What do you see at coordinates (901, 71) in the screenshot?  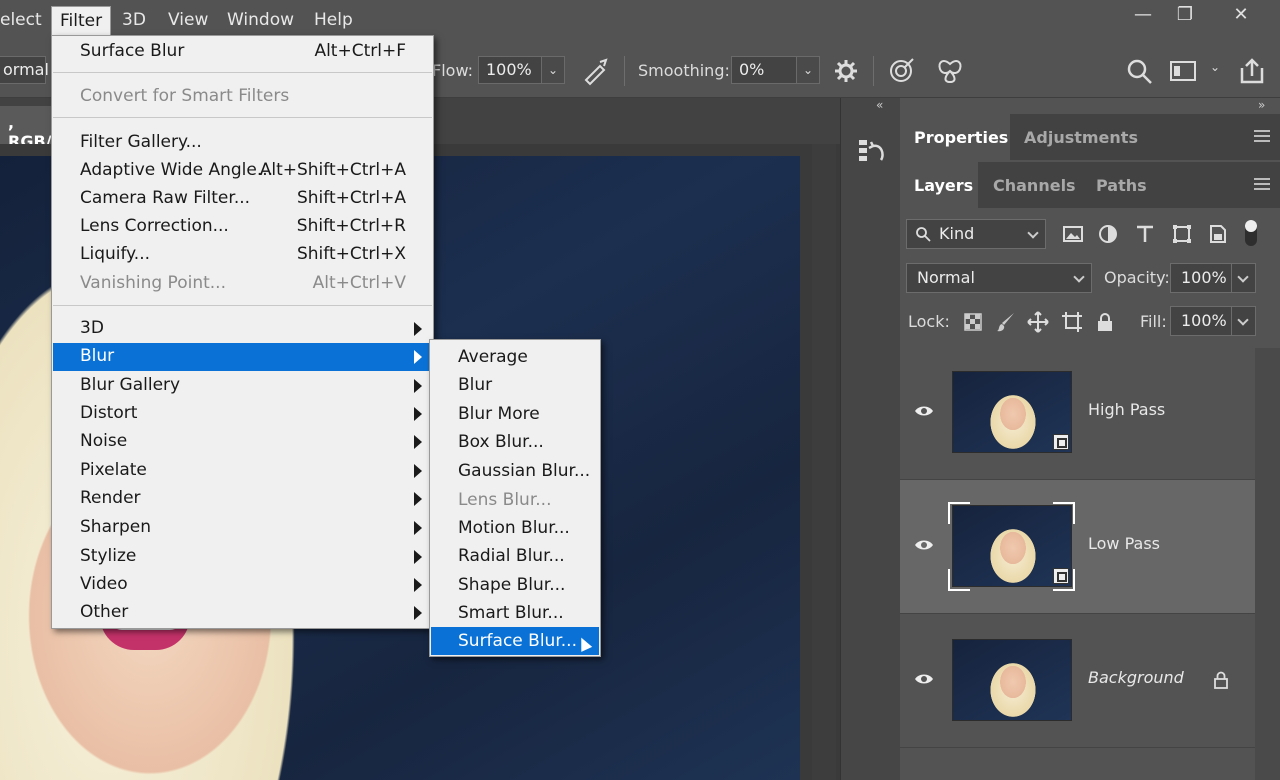 I see `pressure-opacity-icon` at bounding box center [901, 71].